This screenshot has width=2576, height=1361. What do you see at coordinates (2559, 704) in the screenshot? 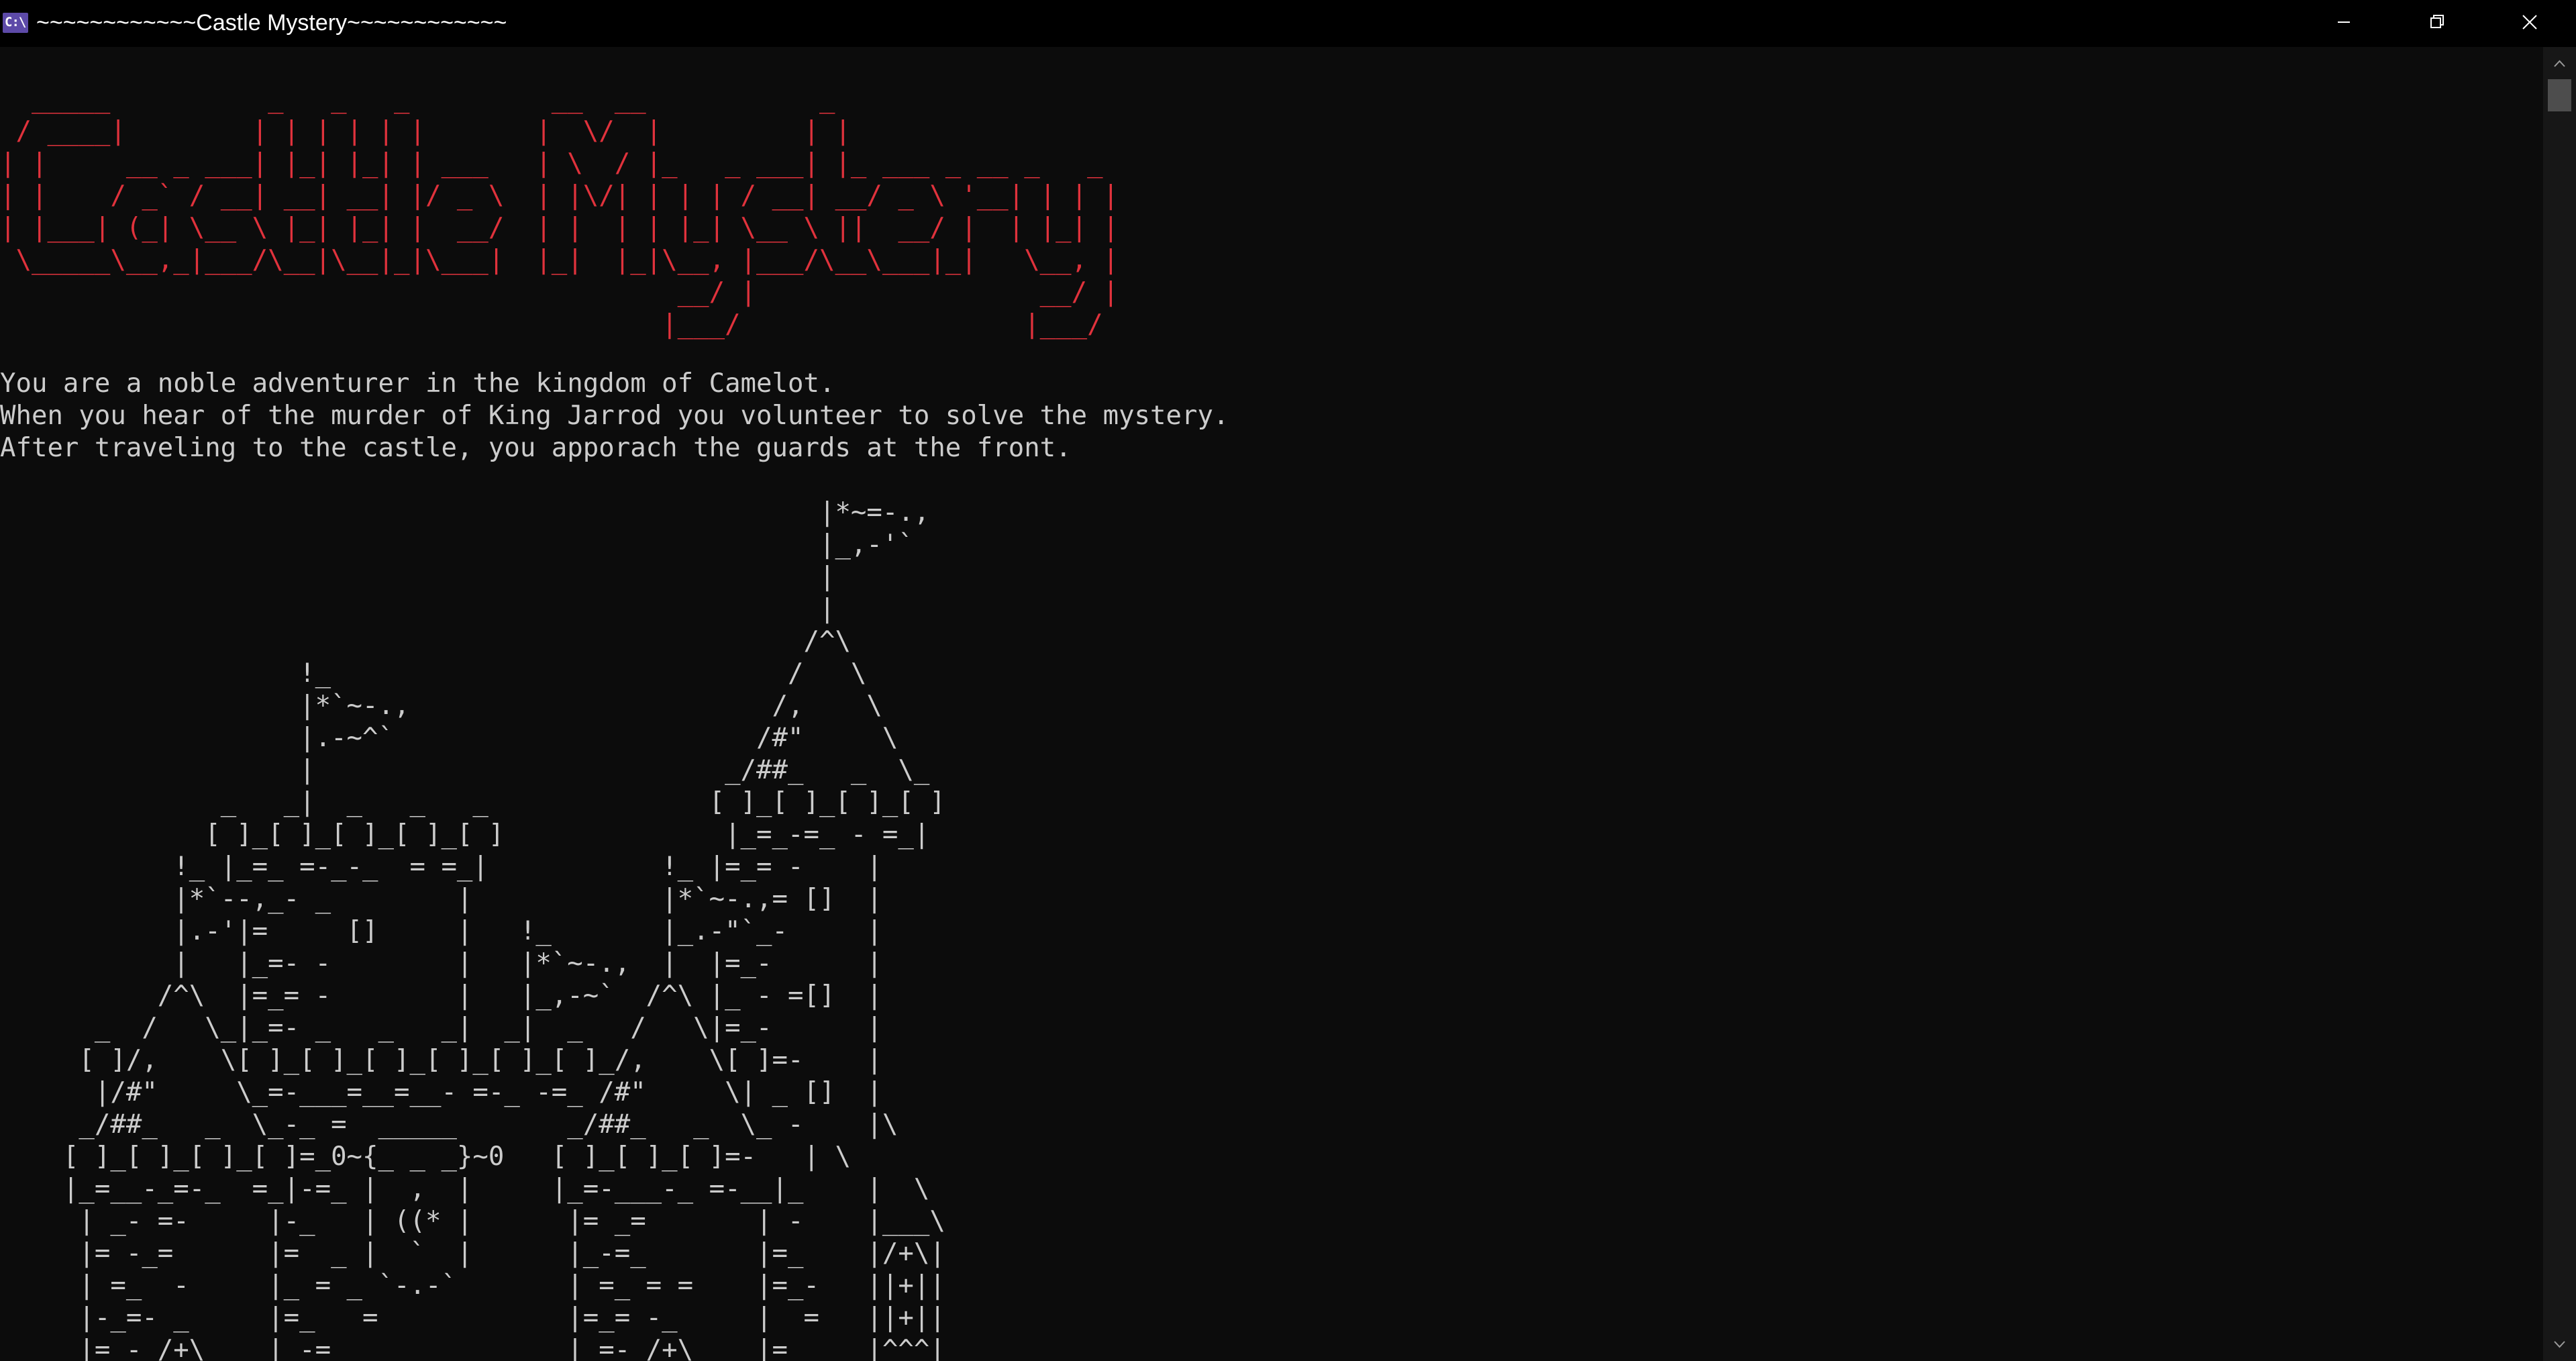
I see `vertical-scrollbar` at bounding box center [2559, 704].